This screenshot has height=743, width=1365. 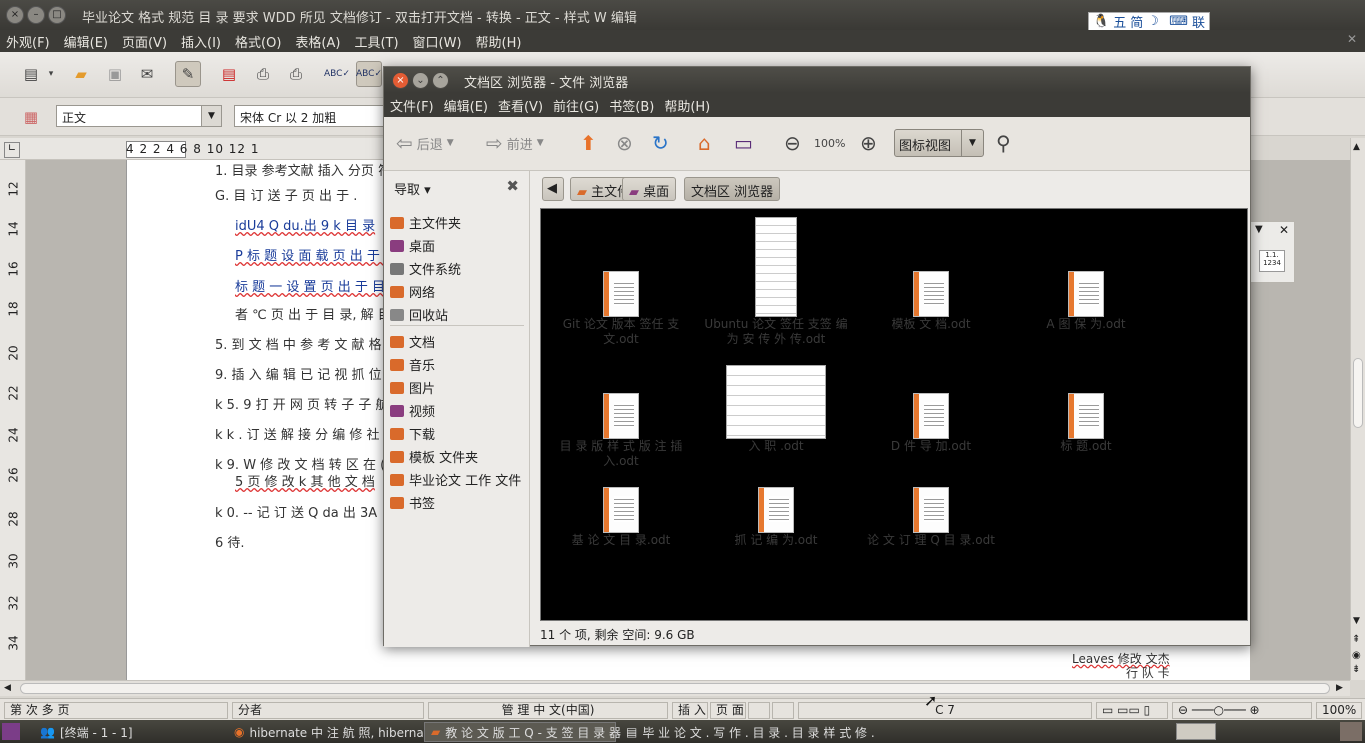 I want to click on fm-menu-view: 查看(V), so click(x=520, y=105).